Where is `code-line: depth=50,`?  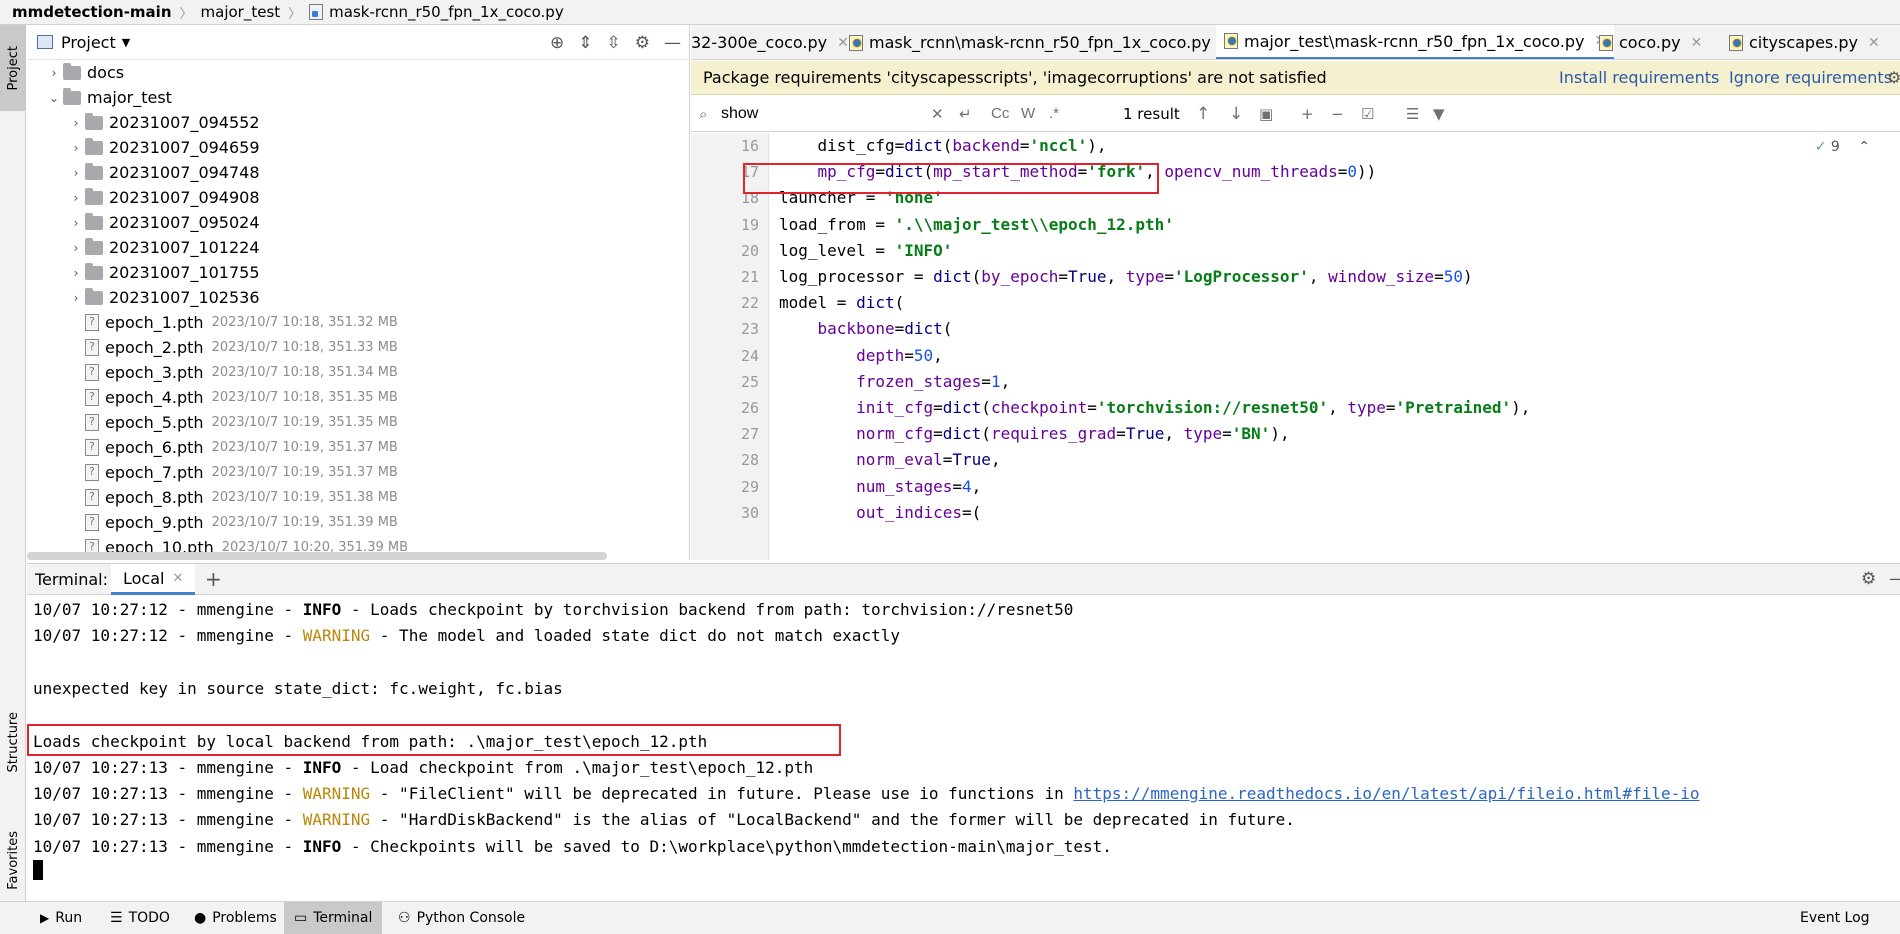 code-line: depth=50, is located at coordinates (861, 356).